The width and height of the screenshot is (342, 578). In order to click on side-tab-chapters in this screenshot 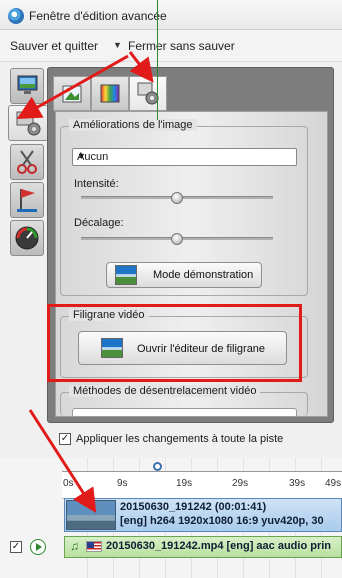, I will do `click(27, 200)`.